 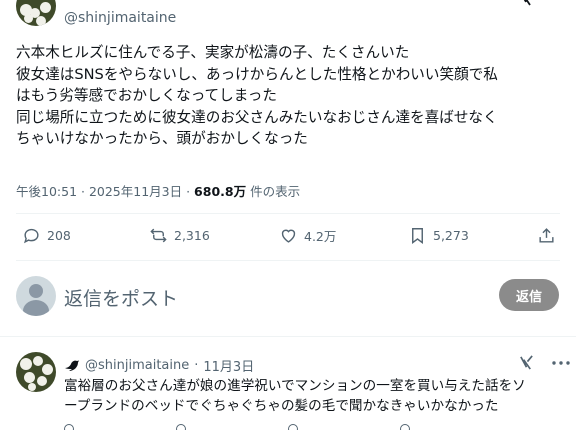 What do you see at coordinates (72, 365) in the screenshot?
I see `bird-icon` at bounding box center [72, 365].